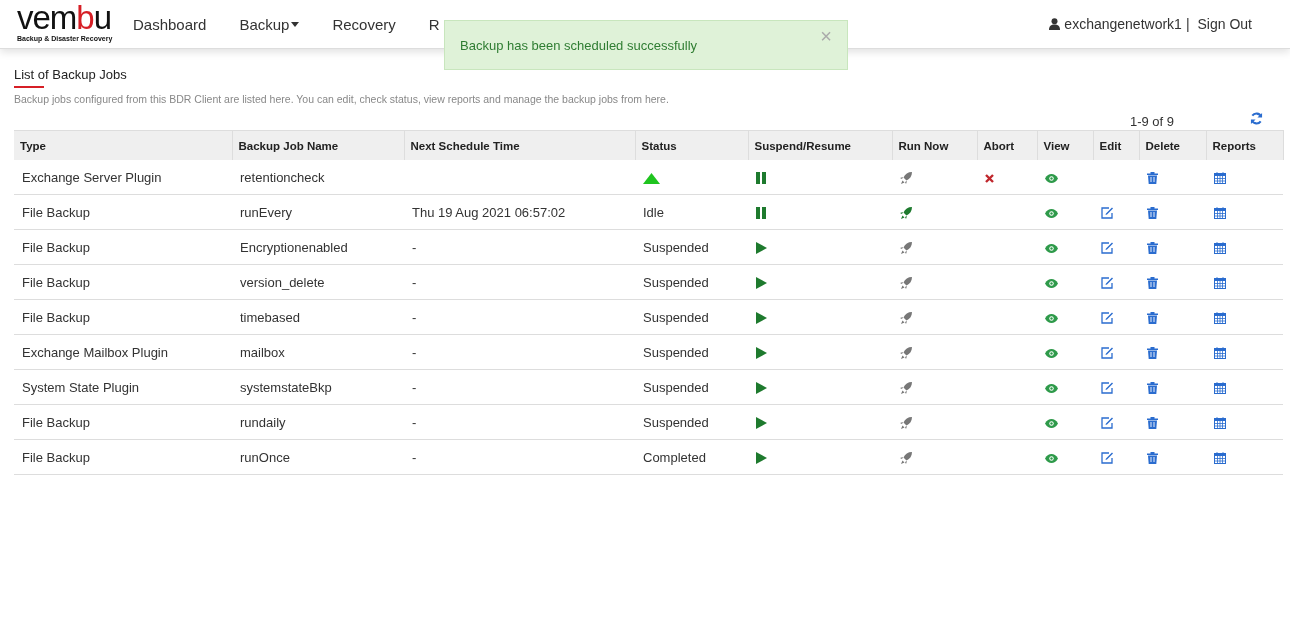  What do you see at coordinates (123, 177) in the screenshot?
I see `table-cell: Exchange Server Plugin` at bounding box center [123, 177].